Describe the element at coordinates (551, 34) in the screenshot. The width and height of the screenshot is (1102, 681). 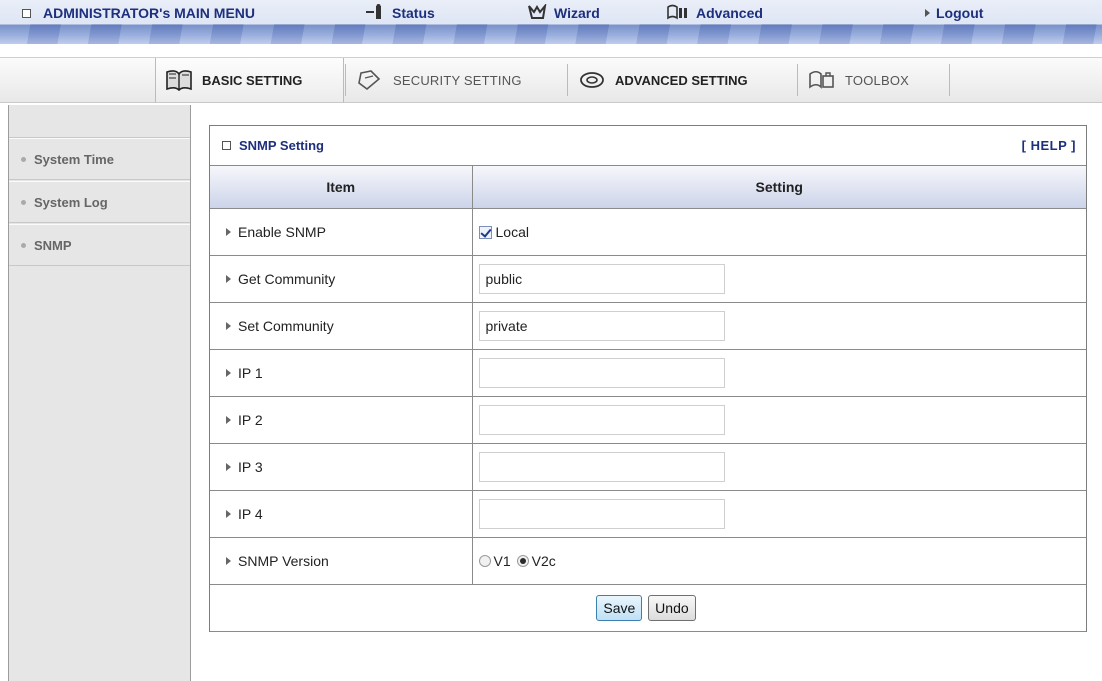
I see `top-bar-stripe` at that location.